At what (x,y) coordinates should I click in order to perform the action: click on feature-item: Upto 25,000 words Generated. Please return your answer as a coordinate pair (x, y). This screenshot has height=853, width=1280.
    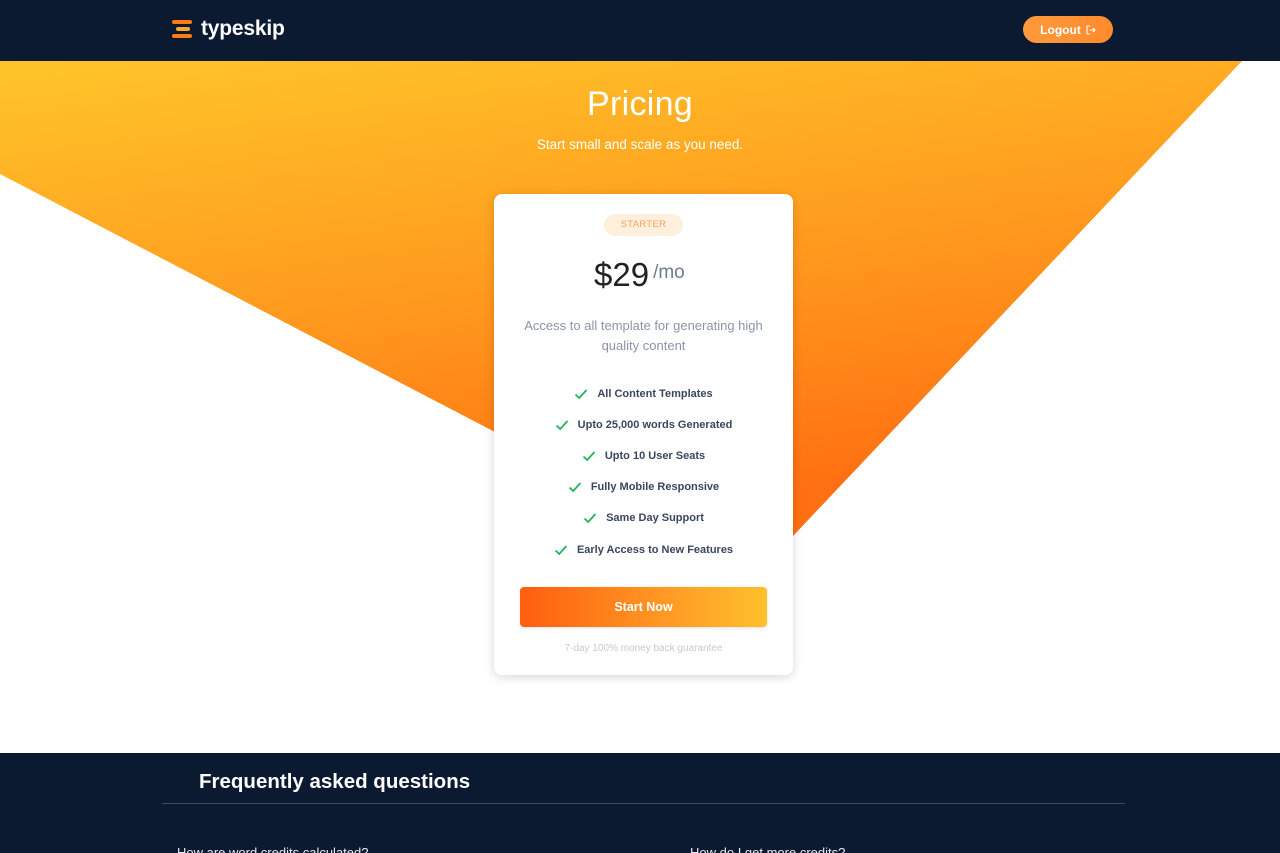
    Looking at the image, I should click on (643, 424).